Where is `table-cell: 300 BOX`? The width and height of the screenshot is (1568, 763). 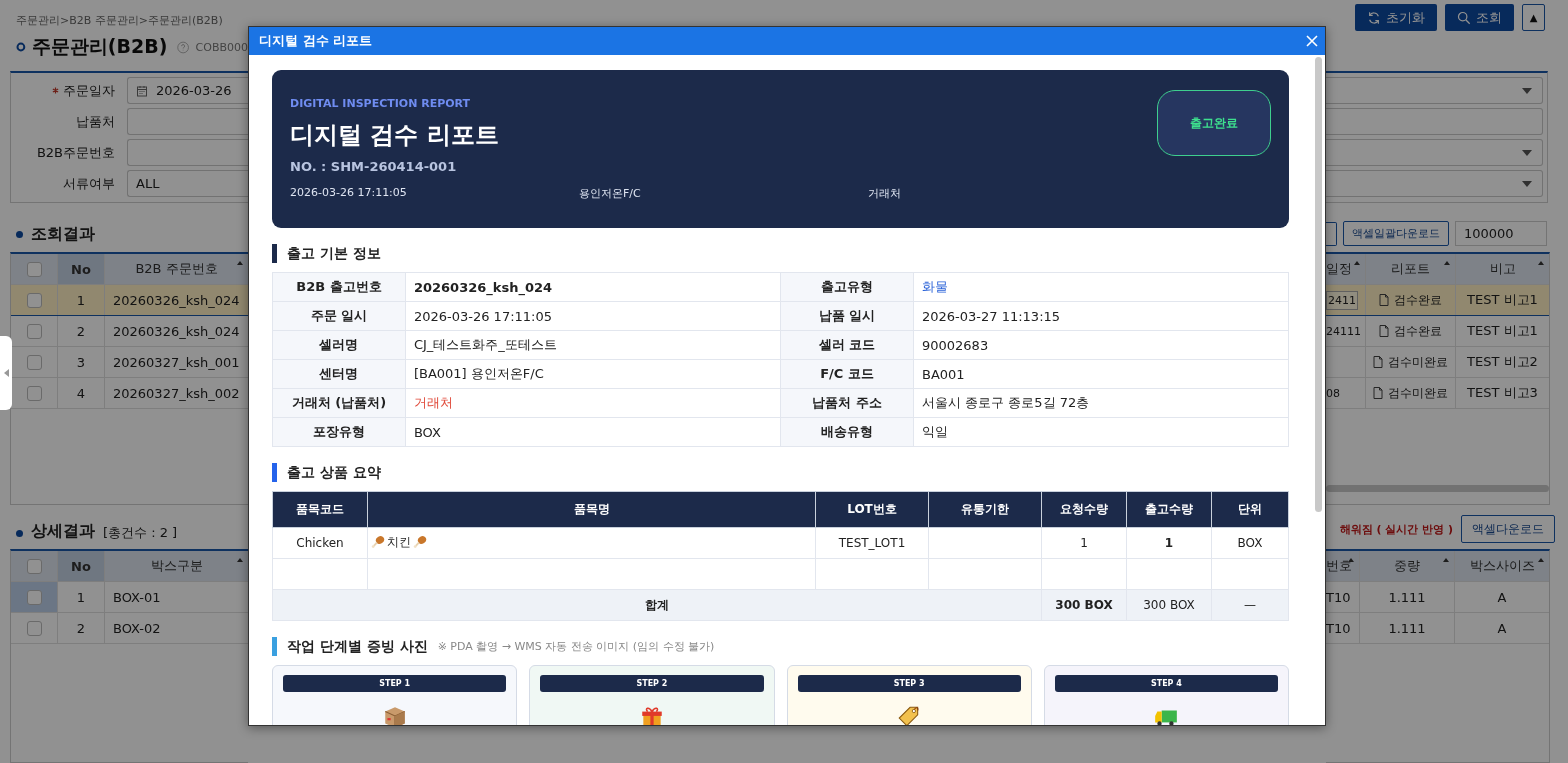
table-cell: 300 BOX is located at coordinates (1169, 605).